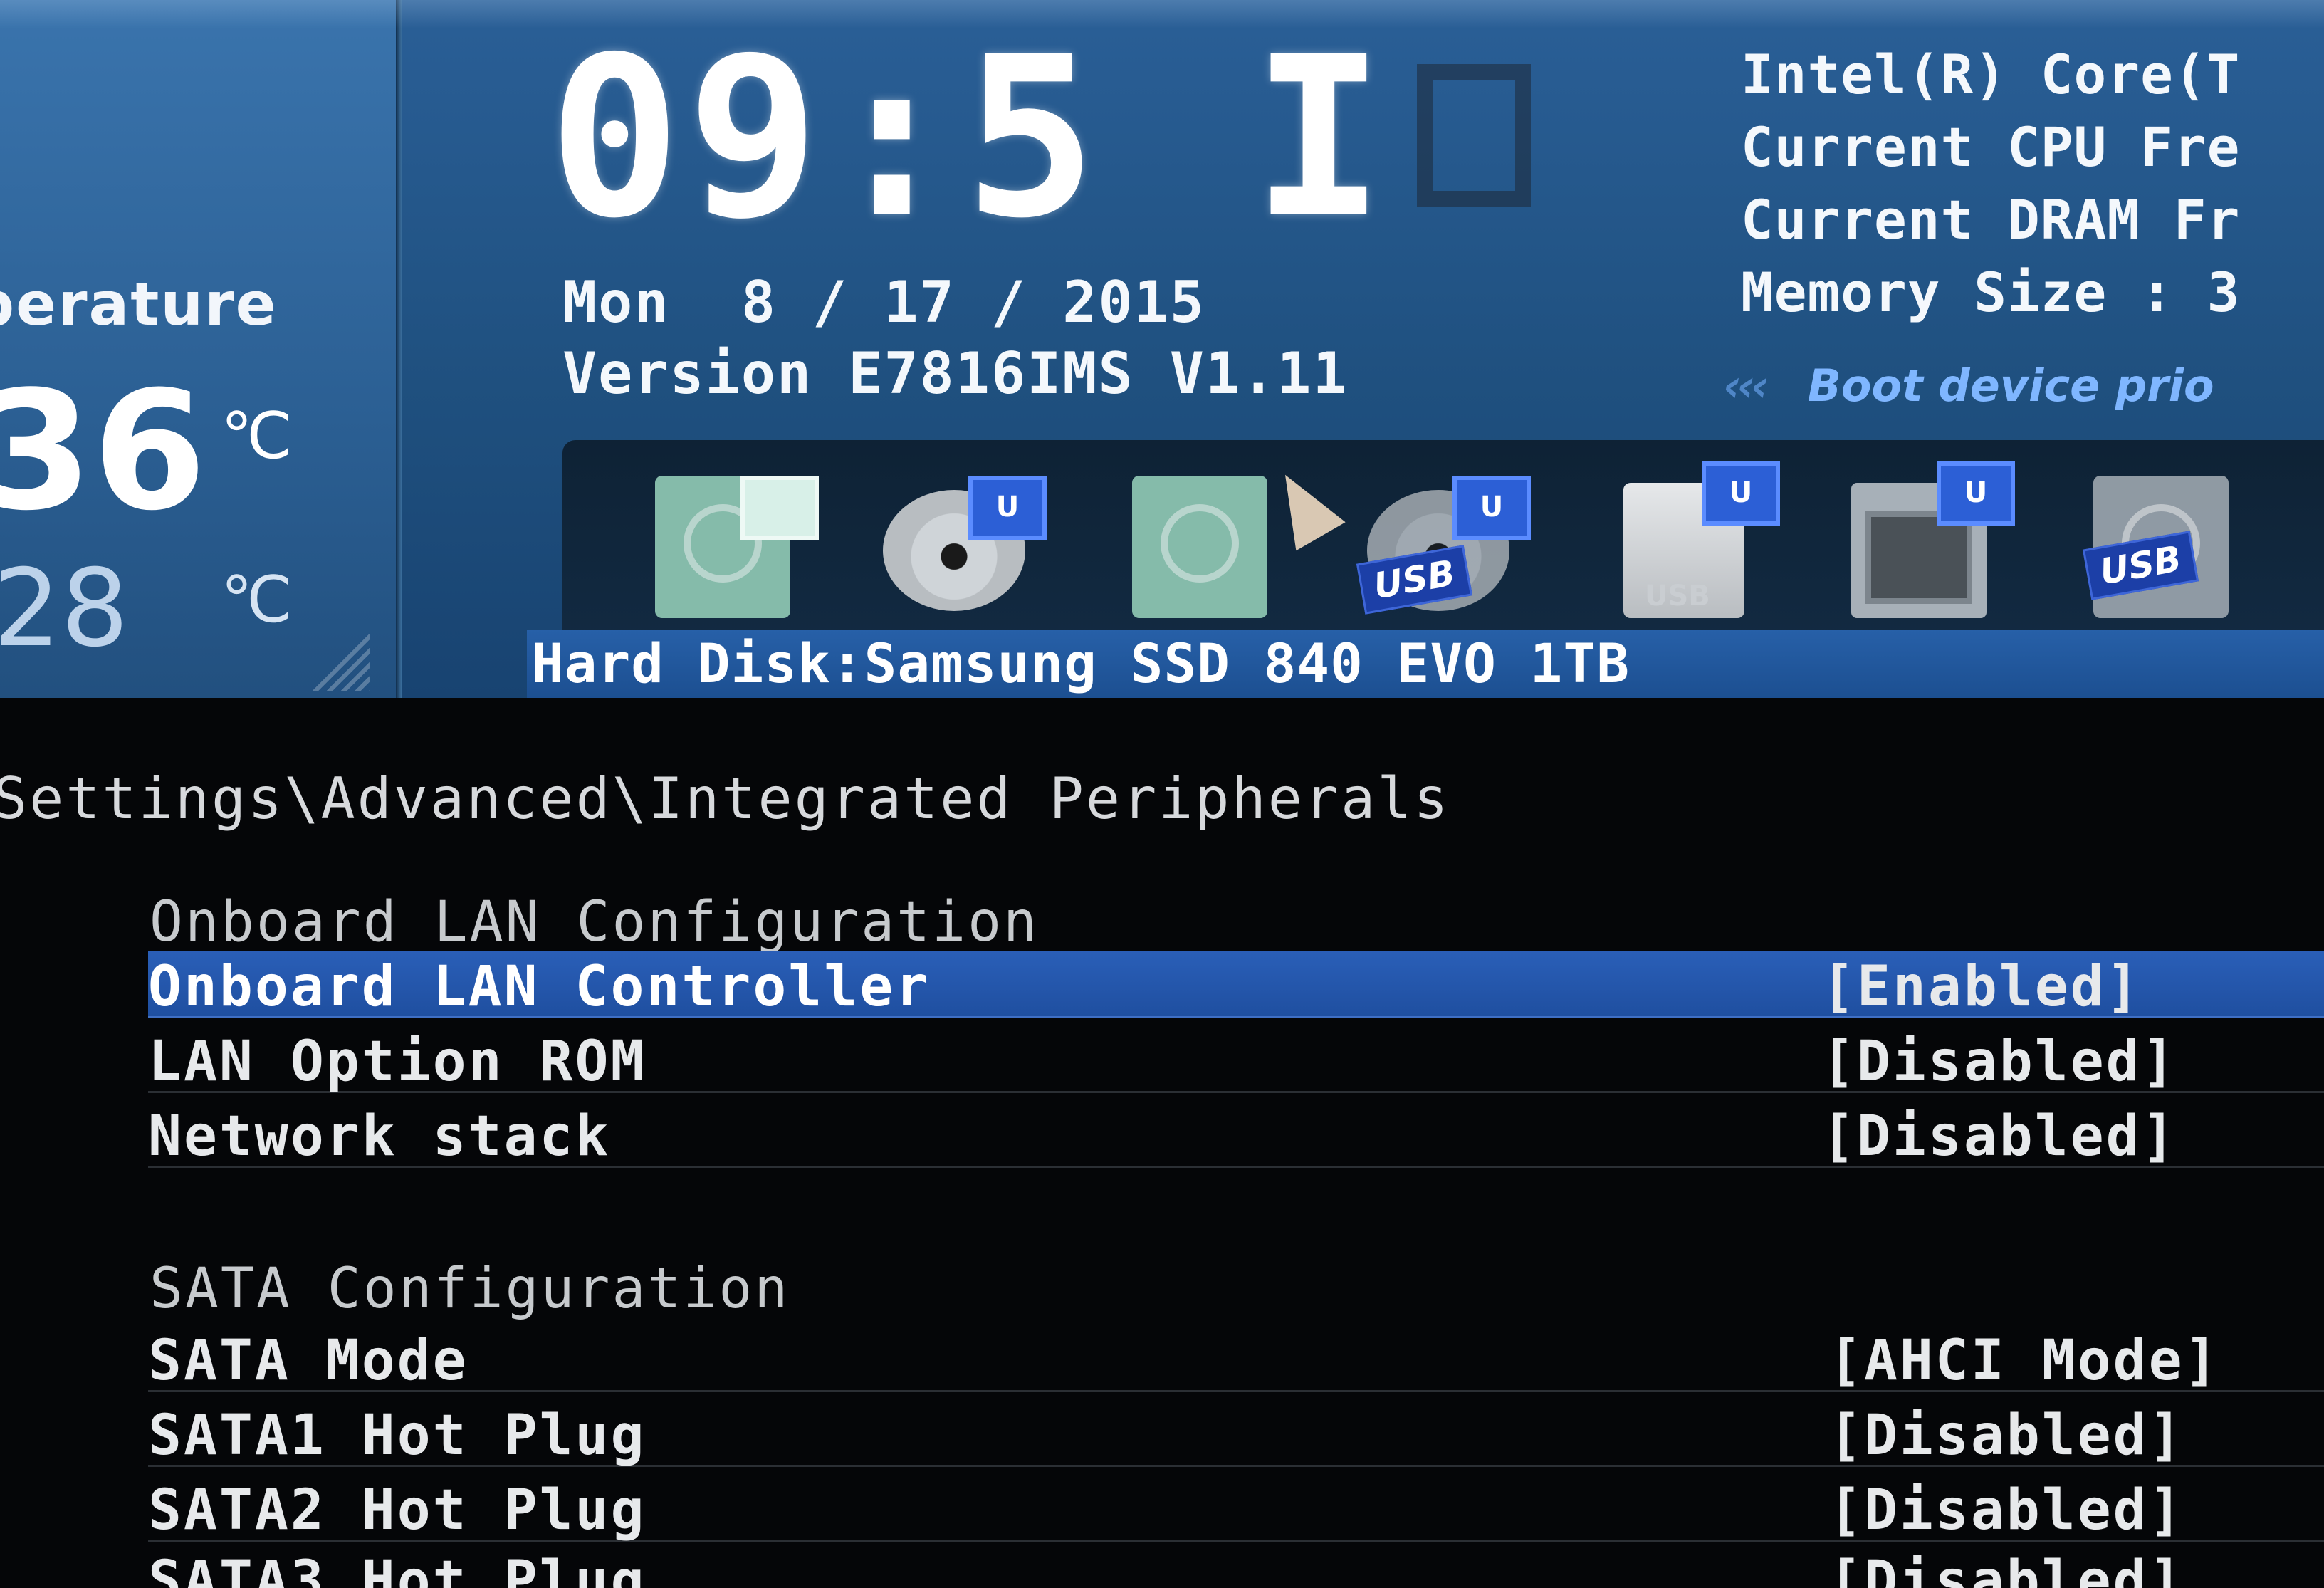  Describe the element at coordinates (1474, 135) in the screenshot. I see `clock-digit-placeholder` at that location.